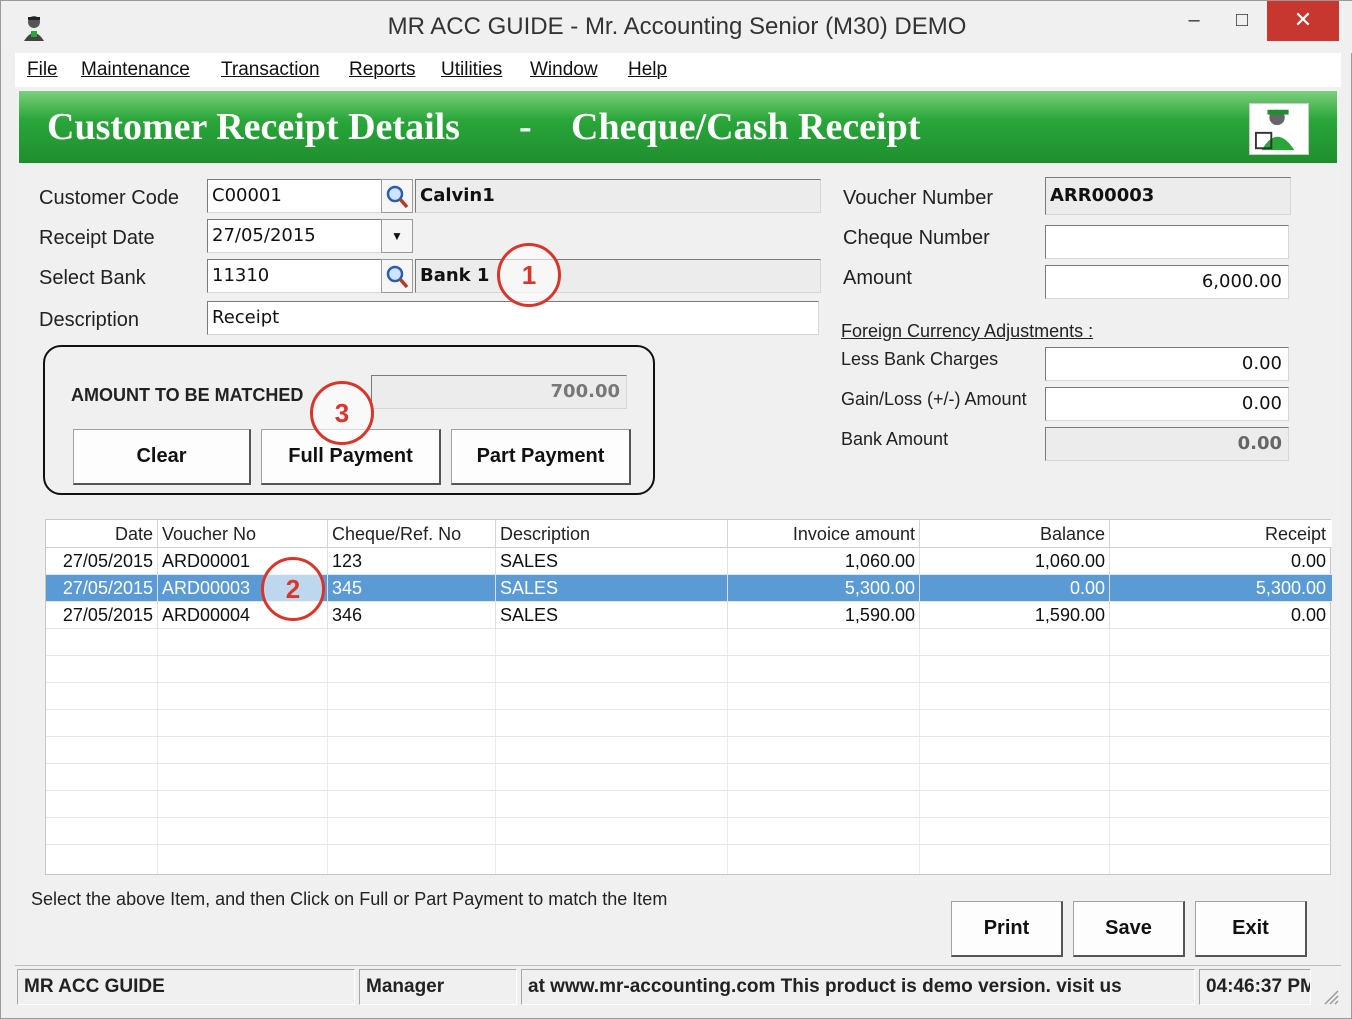 The height and width of the screenshot is (1019, 1352). What do you see at coordinates (295, 196) in the screenshot?
I see `customer-code-field: C00001` at bounding box center [295, 196].